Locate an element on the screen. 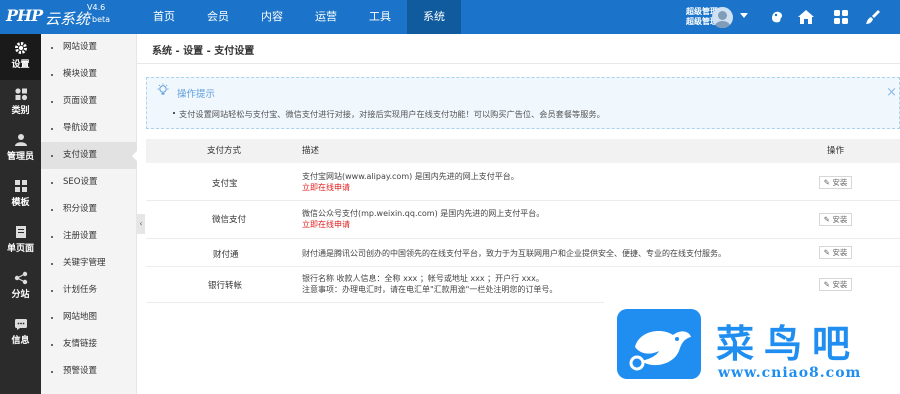  sidebar-single-page: 单页面 is located at coordinates (20, 241).